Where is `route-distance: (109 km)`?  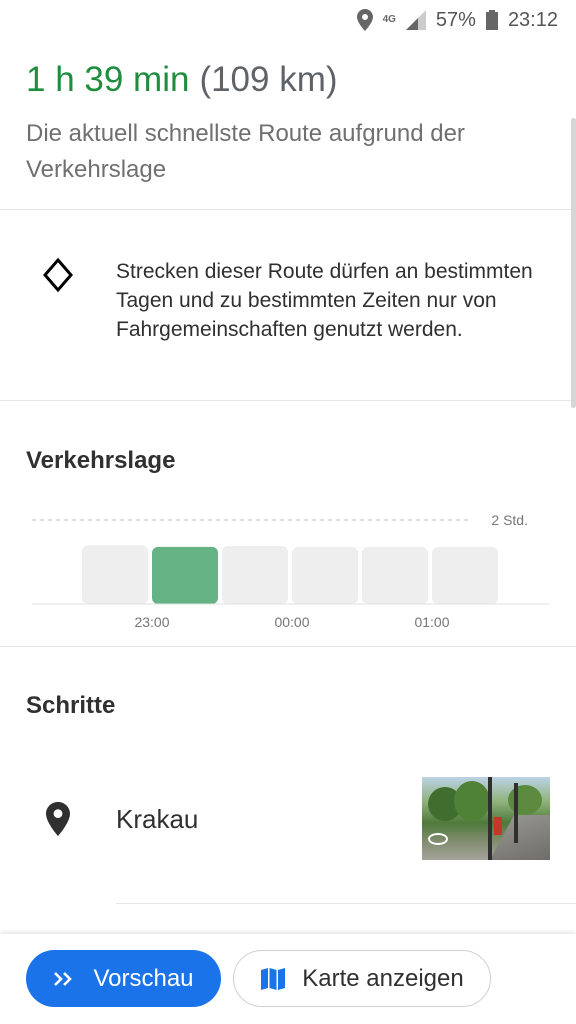 route-distance: (109 km) is located at coordinates (268, 79).